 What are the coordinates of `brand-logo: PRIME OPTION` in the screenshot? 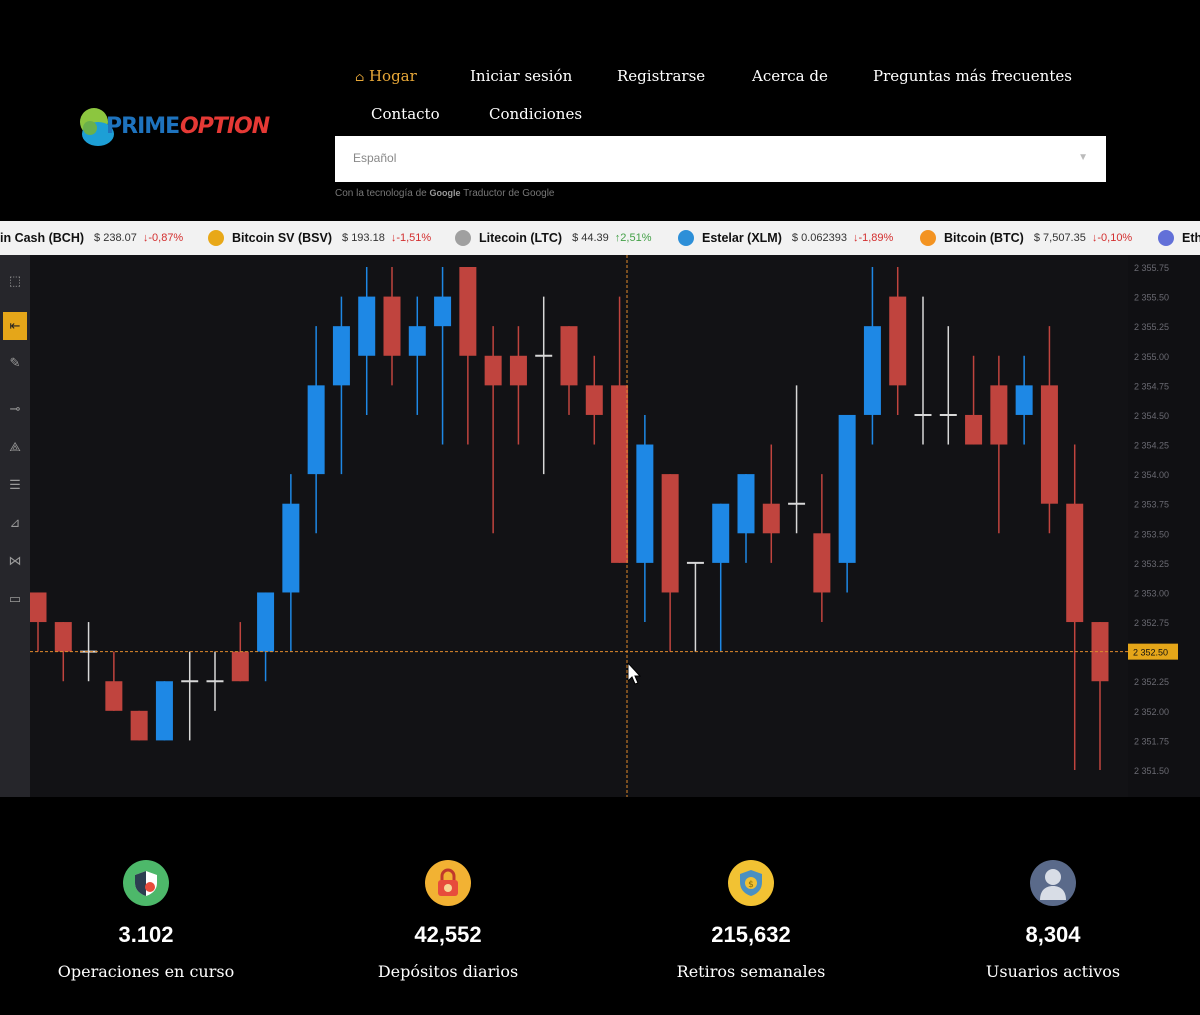 It's located at (178, 128).